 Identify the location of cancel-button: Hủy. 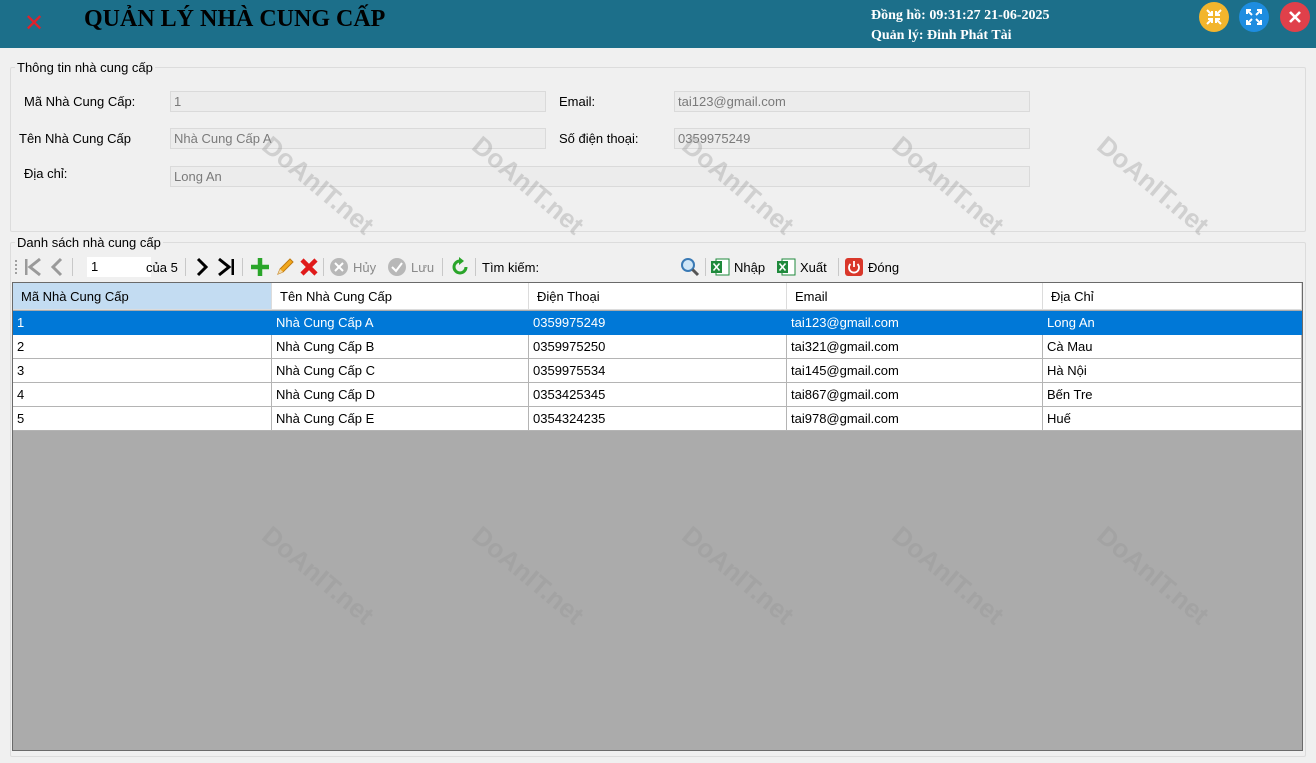
(352, 267).